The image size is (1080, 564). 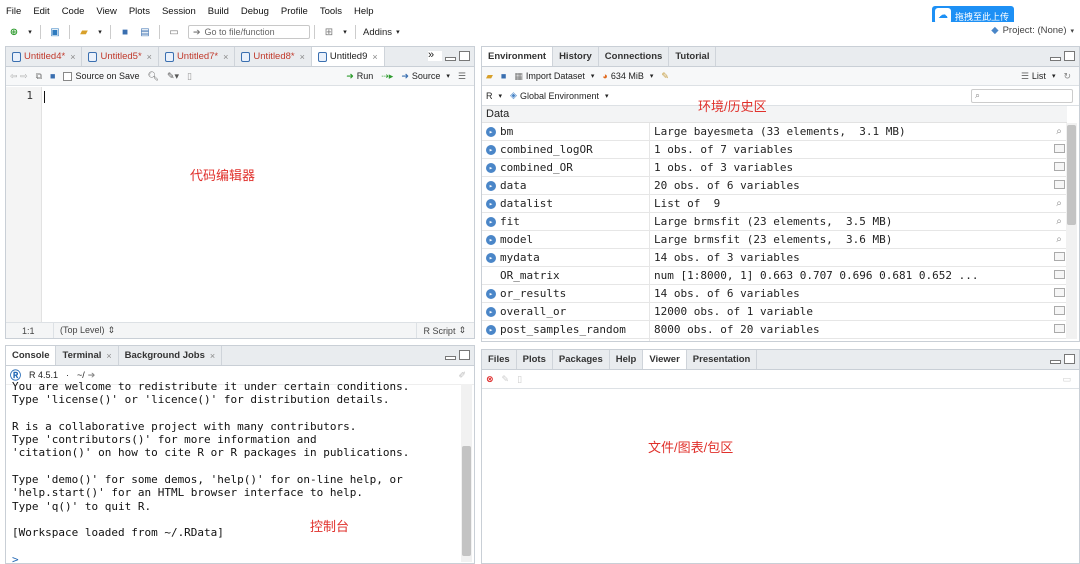 I want to click on tab-presentation: Presentation, so click(x=722, y=359).